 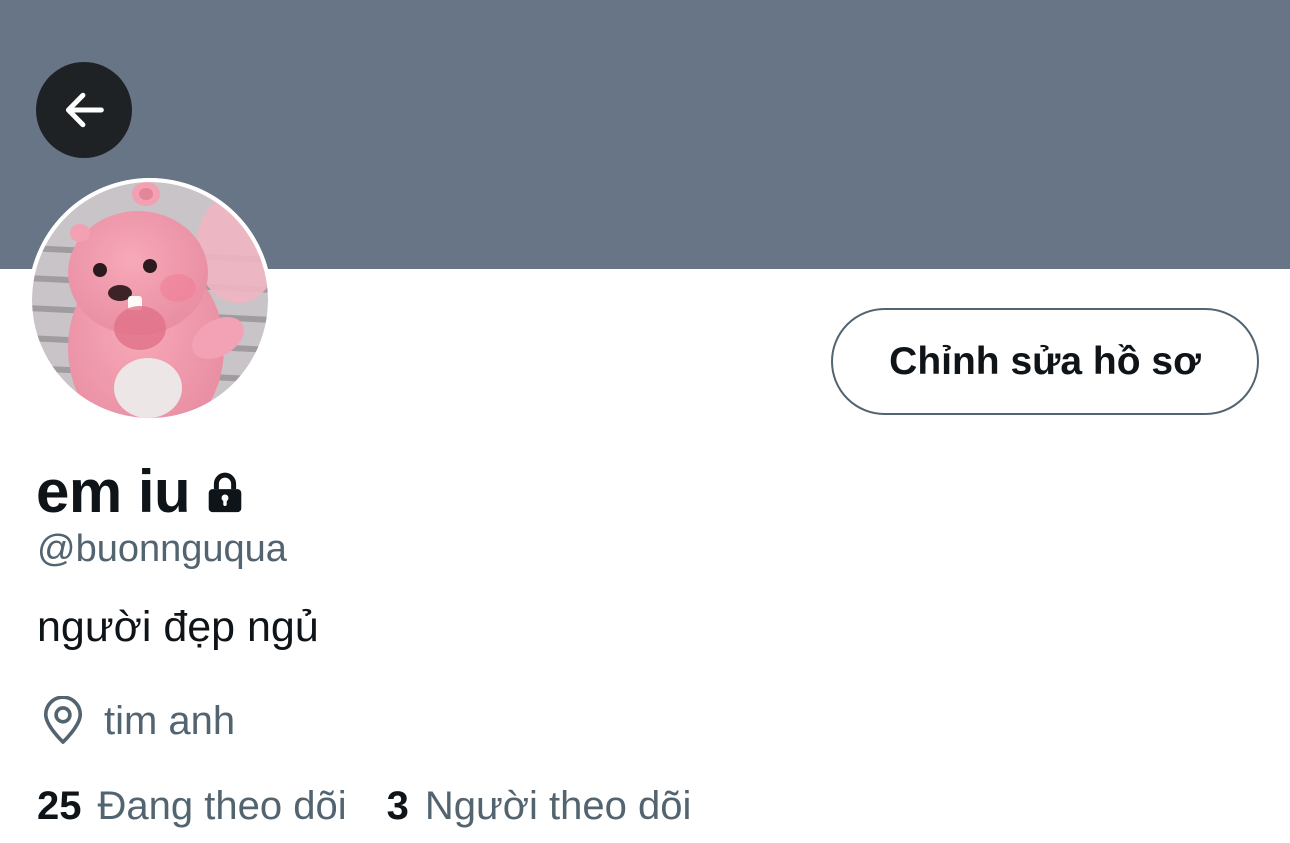 What do you see at coordinates (113, 491) in the screenshot?
I see `display-name: em iu` at bounding box center [113, 491].